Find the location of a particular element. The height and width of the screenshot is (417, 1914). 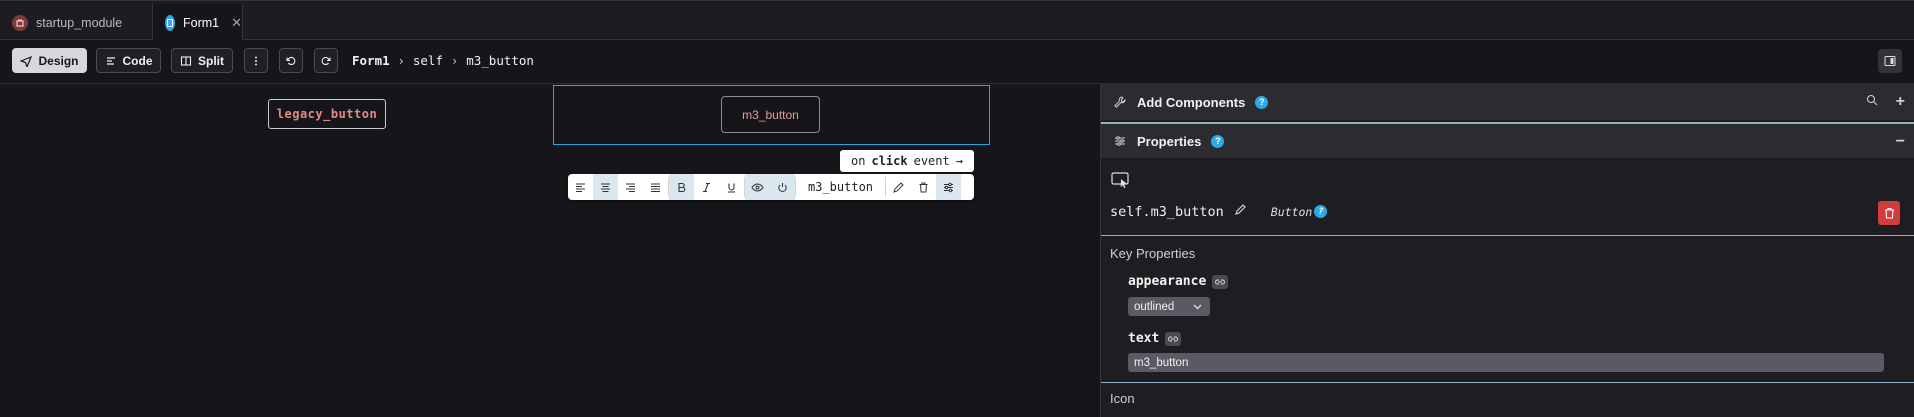

text-label: text is located at coordinates (1155, 338).